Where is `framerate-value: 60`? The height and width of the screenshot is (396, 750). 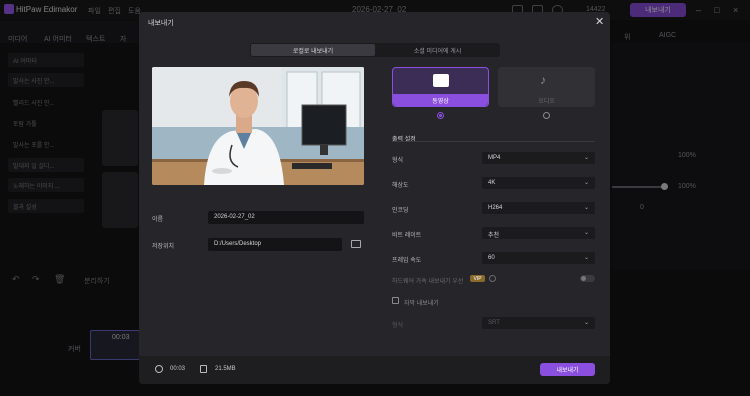 framerate-value: 60 is located at coordinates (491, 258).